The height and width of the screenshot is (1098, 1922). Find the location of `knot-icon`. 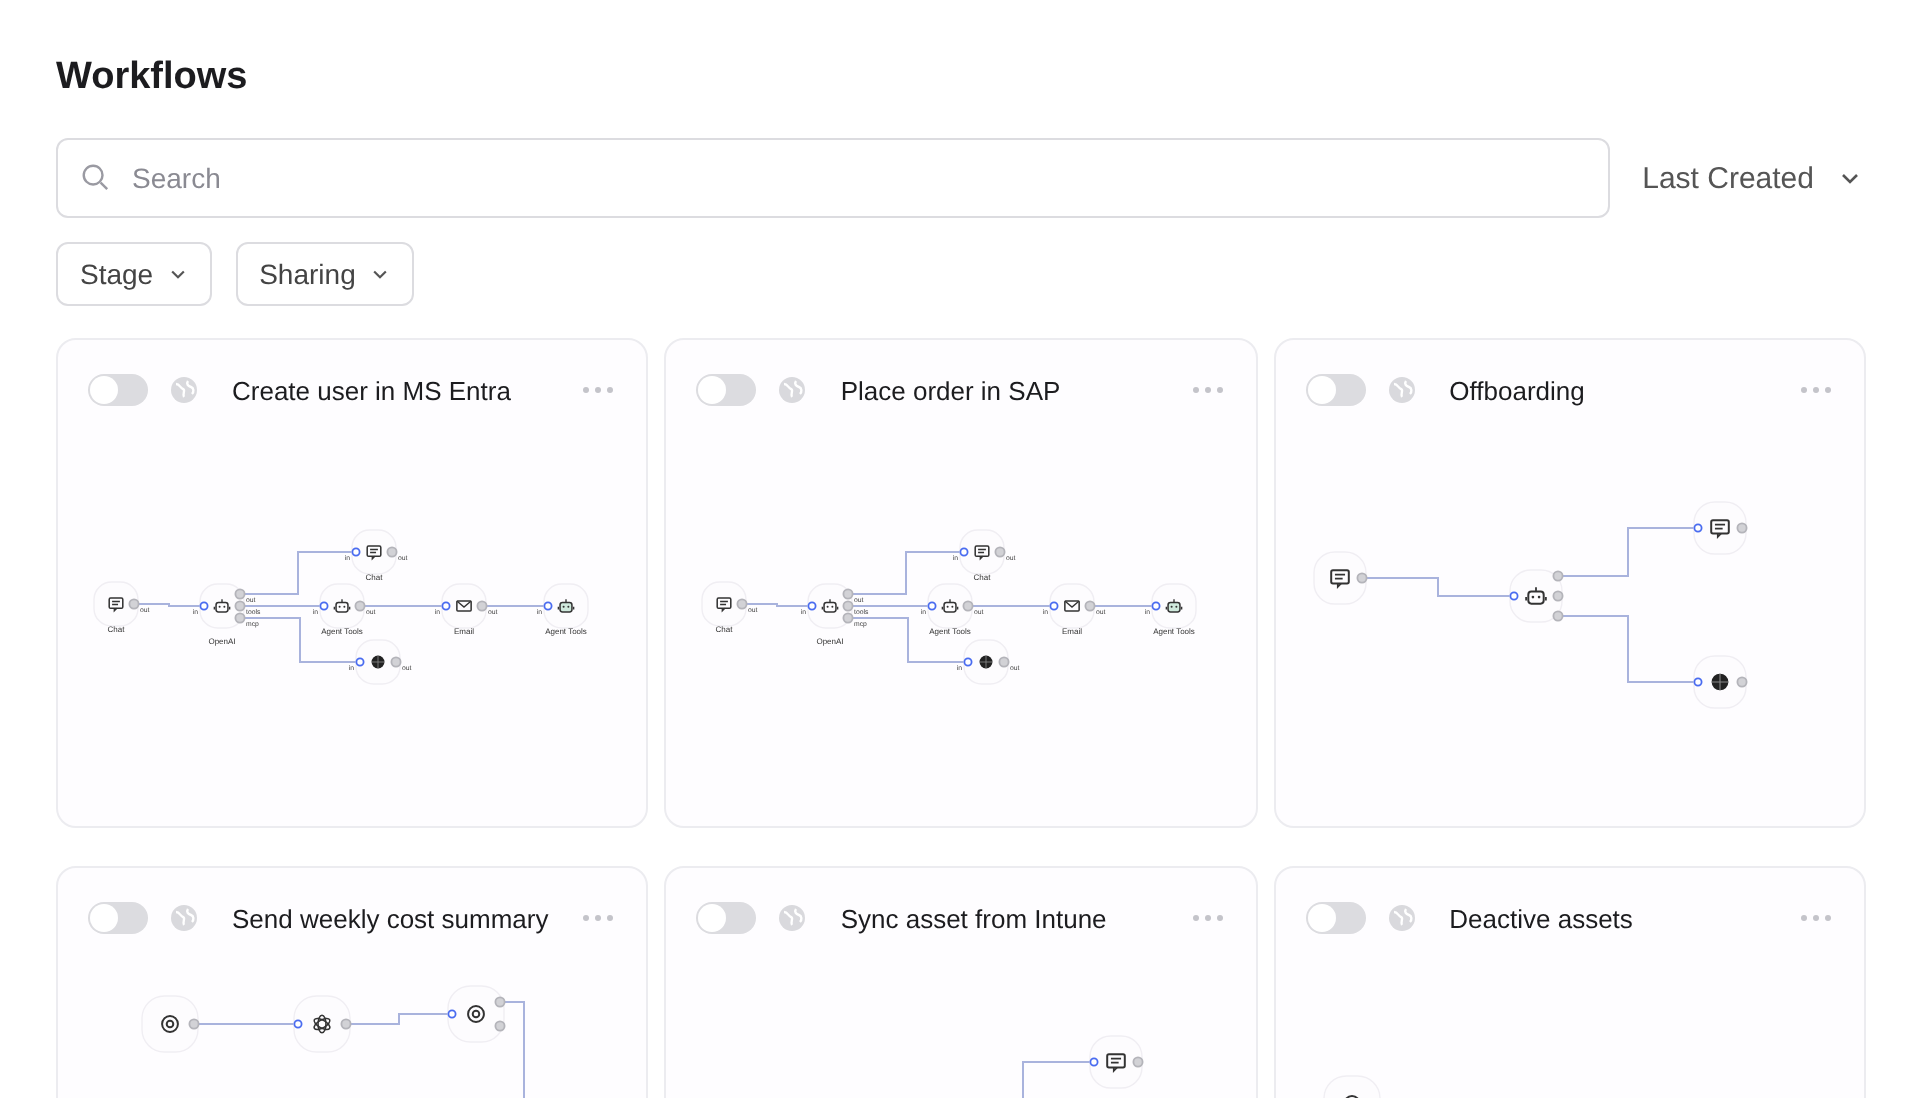

knot-icon is located at coordinates (322, 1024).